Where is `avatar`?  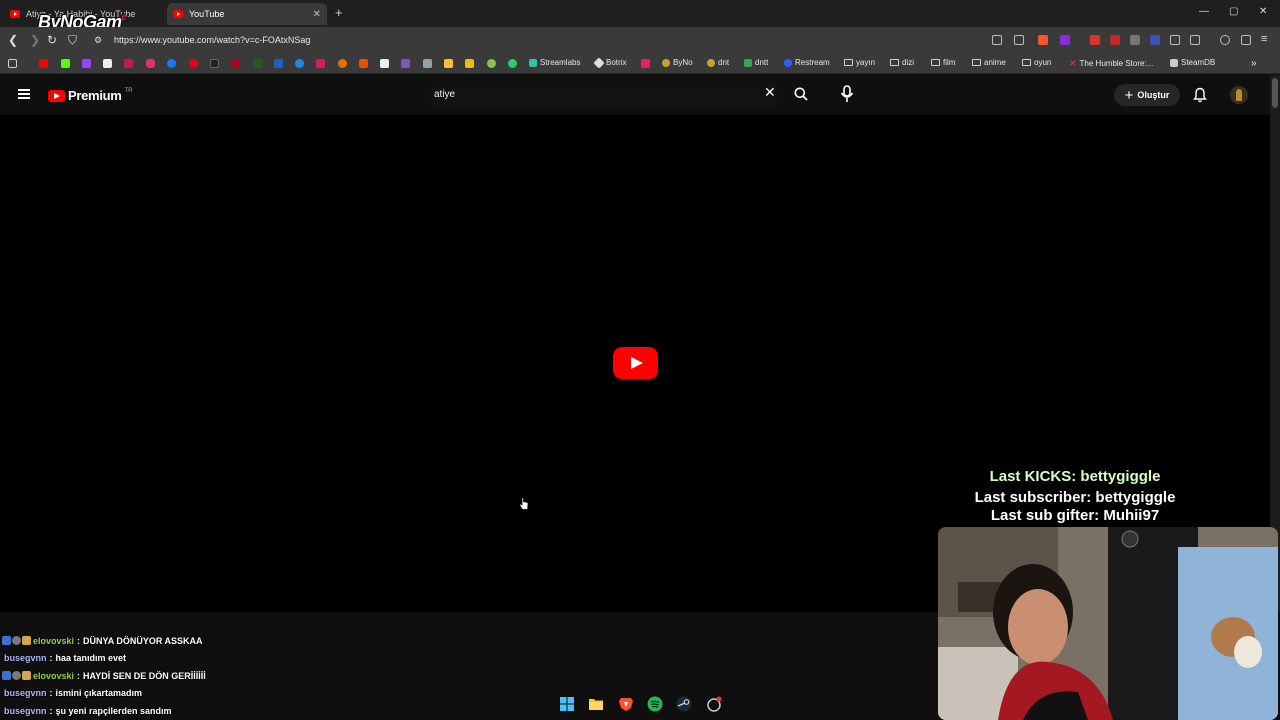 avatar is located at coordinates (1239, 95).